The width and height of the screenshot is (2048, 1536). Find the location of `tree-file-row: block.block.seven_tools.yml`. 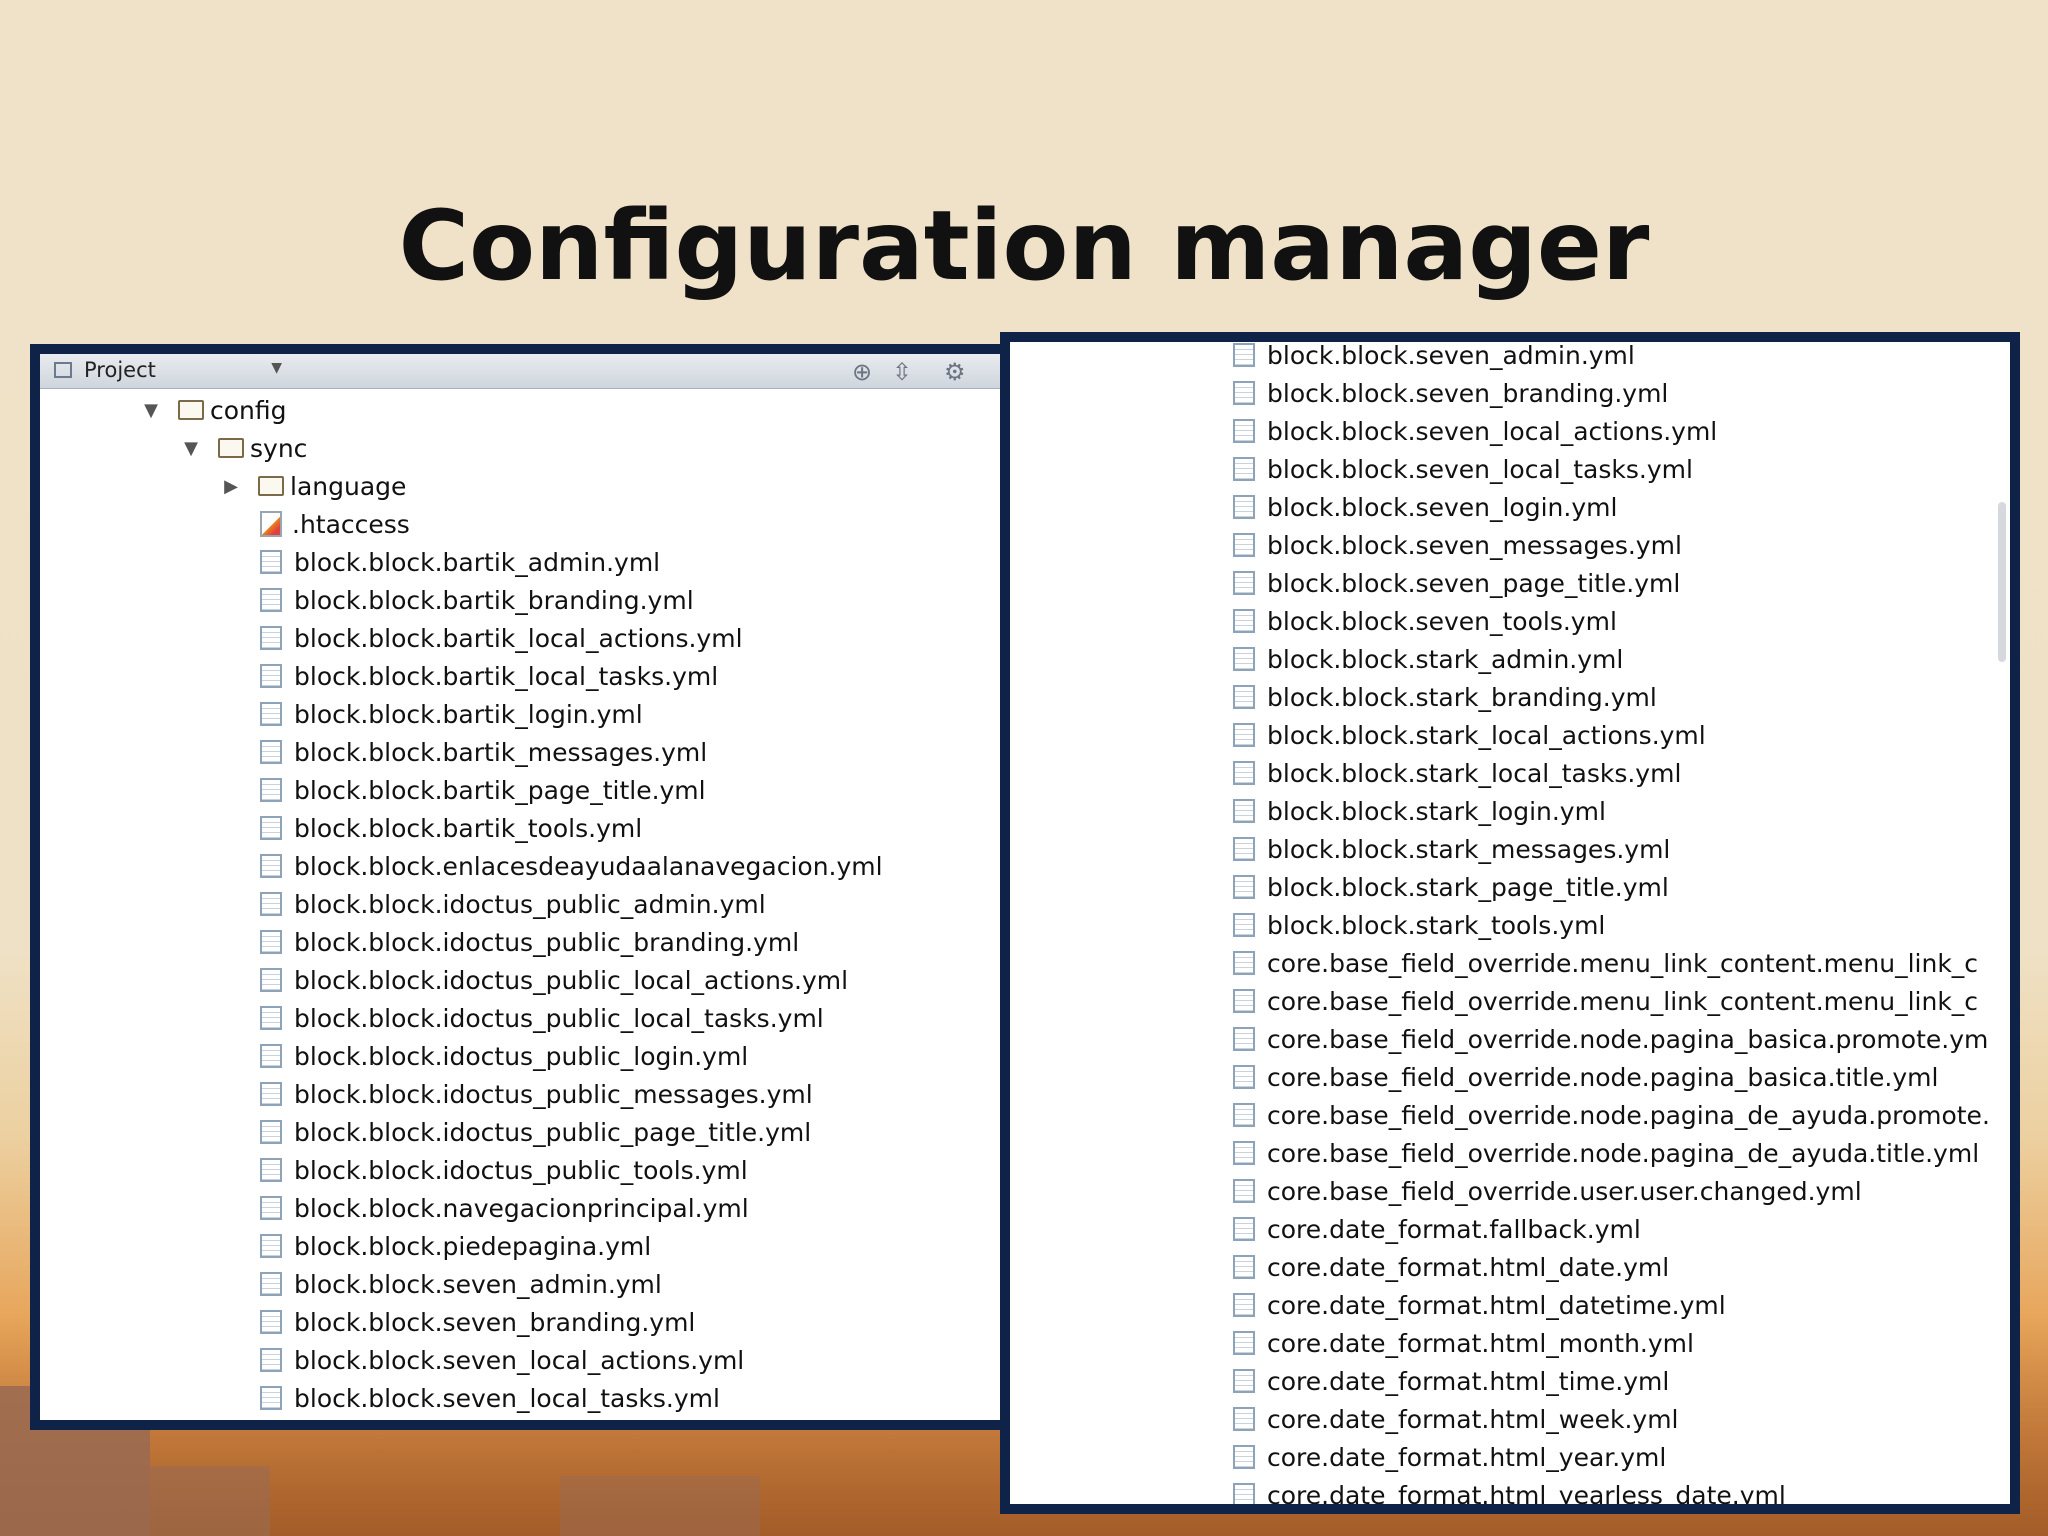

tree-file-row: block.block.seven_tools.yml is located at coordinates (1425, 621).